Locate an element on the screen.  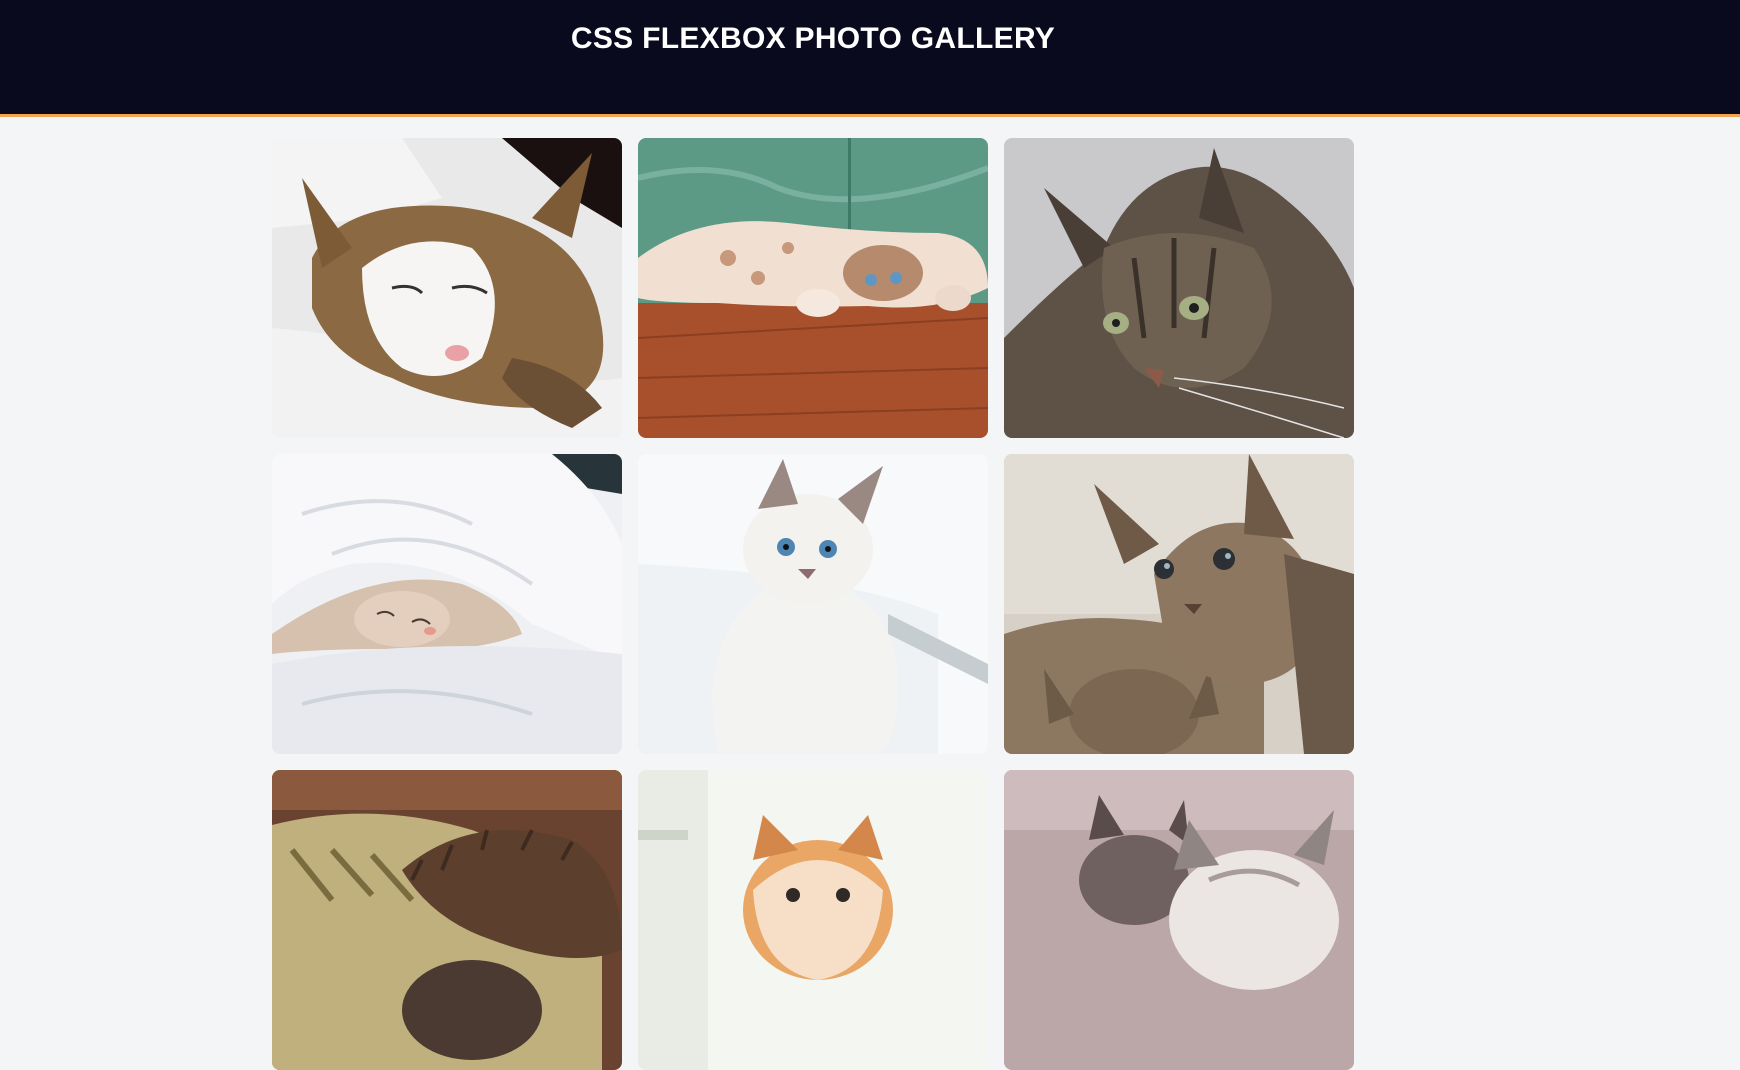
page-header: CSS FLEXBOX PHOTO GALLERY is located at coordinates (870, 58).